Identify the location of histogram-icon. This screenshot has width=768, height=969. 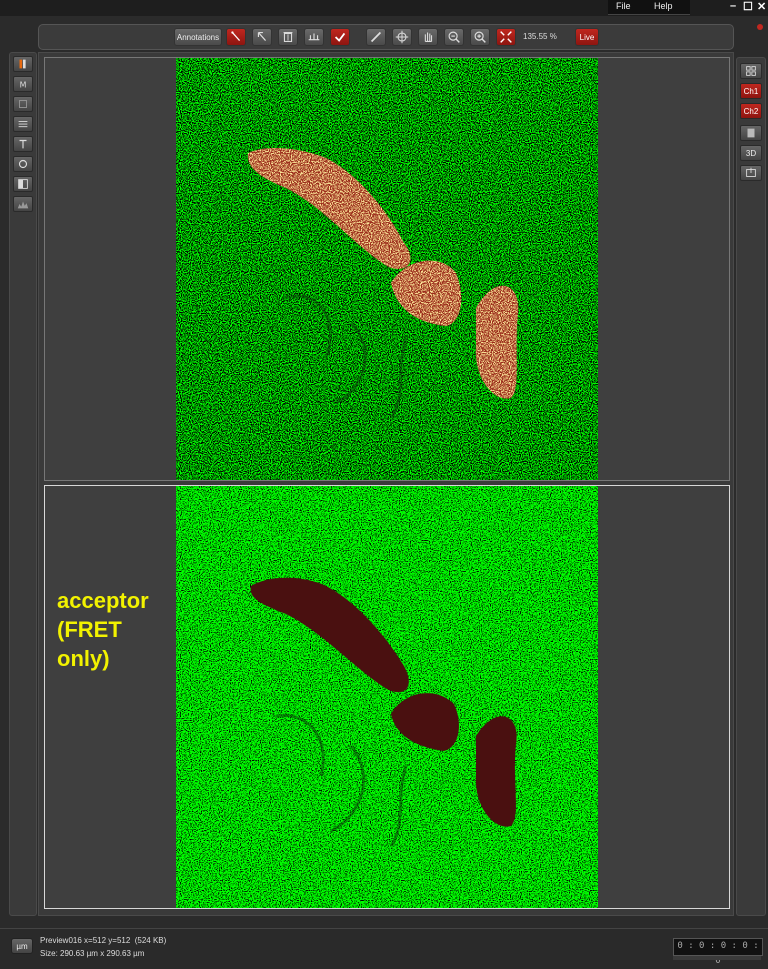
(23, 204).